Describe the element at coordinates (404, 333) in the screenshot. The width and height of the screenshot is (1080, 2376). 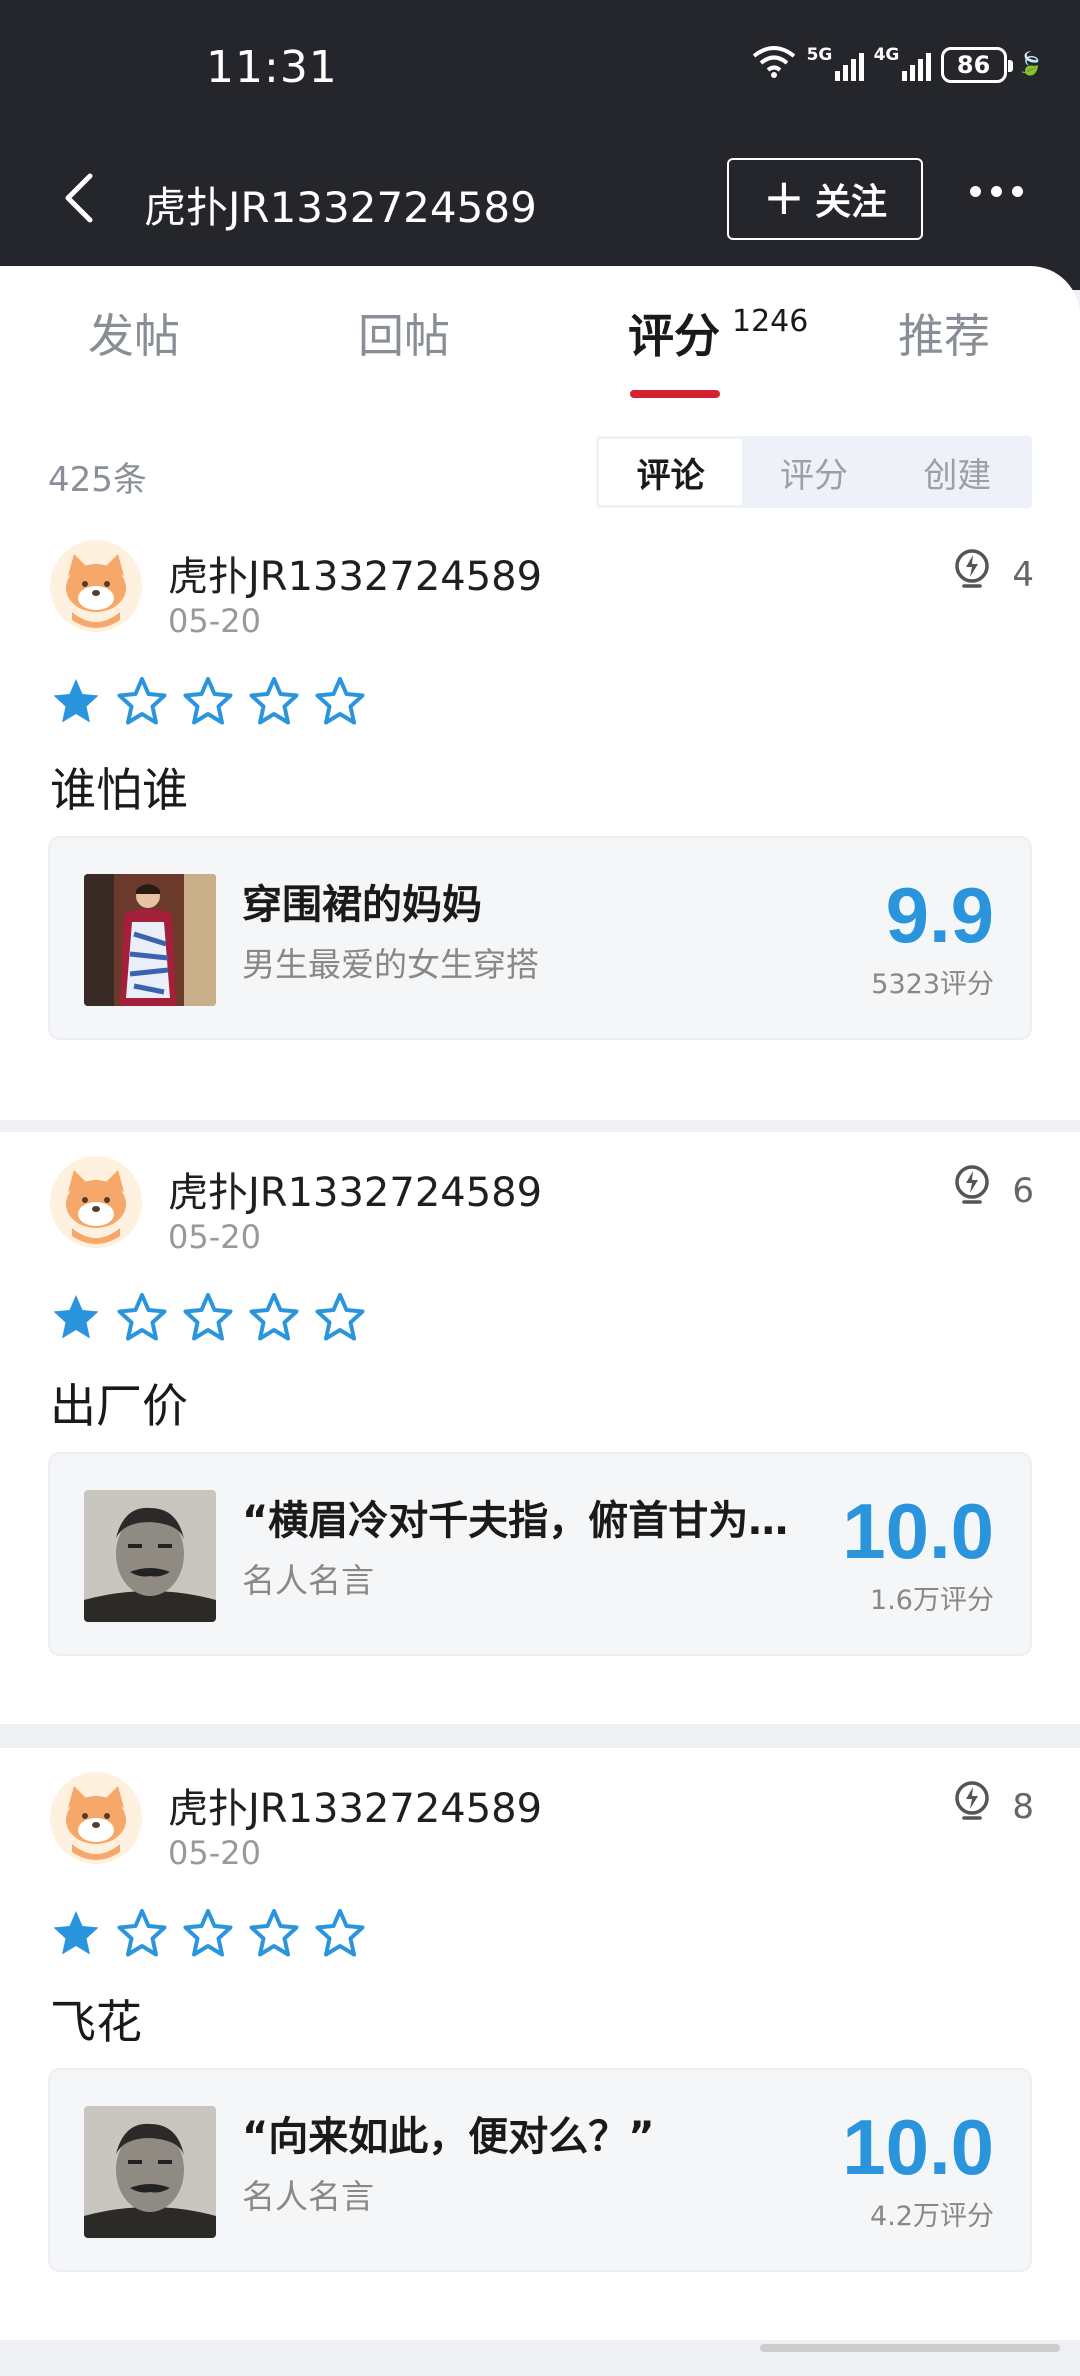
I see `tab-replies: 回帖` at that location.